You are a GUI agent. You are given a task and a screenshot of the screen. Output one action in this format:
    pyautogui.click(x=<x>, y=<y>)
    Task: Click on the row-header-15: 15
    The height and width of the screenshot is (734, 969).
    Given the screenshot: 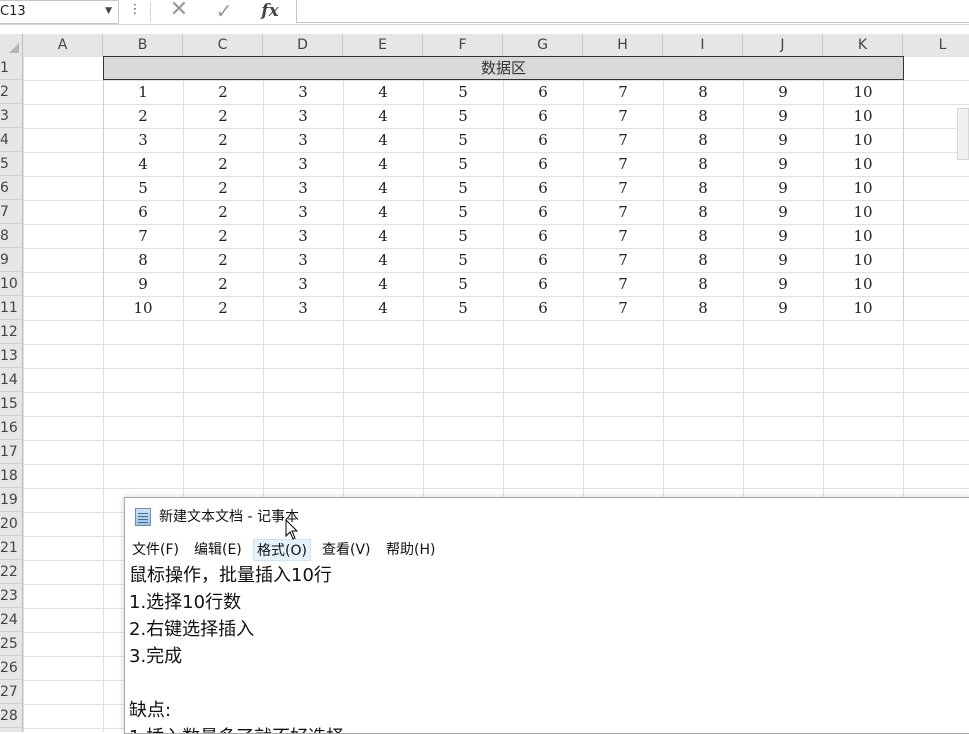 What is the action you would take?
    pyautogui.click(x=11, y=404)
    